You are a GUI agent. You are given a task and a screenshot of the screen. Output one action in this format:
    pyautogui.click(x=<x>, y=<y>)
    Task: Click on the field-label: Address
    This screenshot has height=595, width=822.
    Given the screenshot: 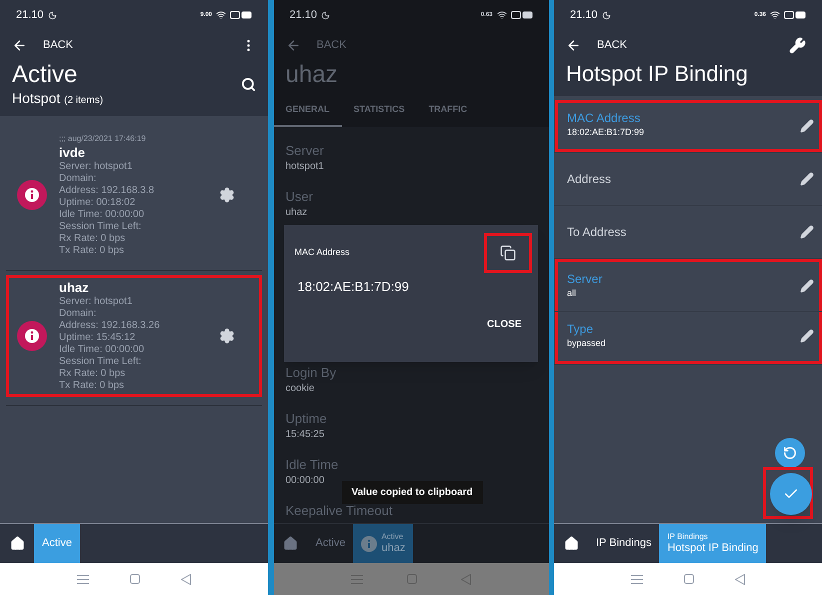 What is the action you would take?
    pyautogui.click(x=589, y=179)
    